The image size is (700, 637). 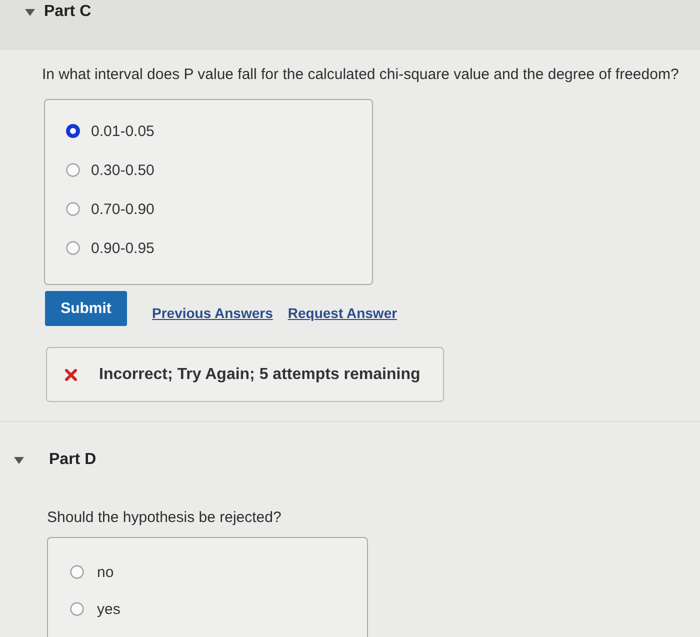 What do you see at coordinates (360, 74) in the screenshot?
I see `question-text: In what interval does P value fall for the calculated chi-square value and the degree of freedom?` at bounding box center [360, 74].